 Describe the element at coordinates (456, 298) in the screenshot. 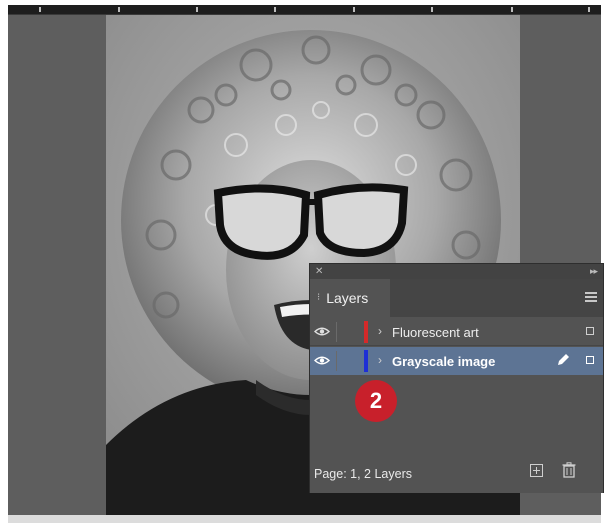

I see `panel-tab-bar: ⁝ Layers` at that location.